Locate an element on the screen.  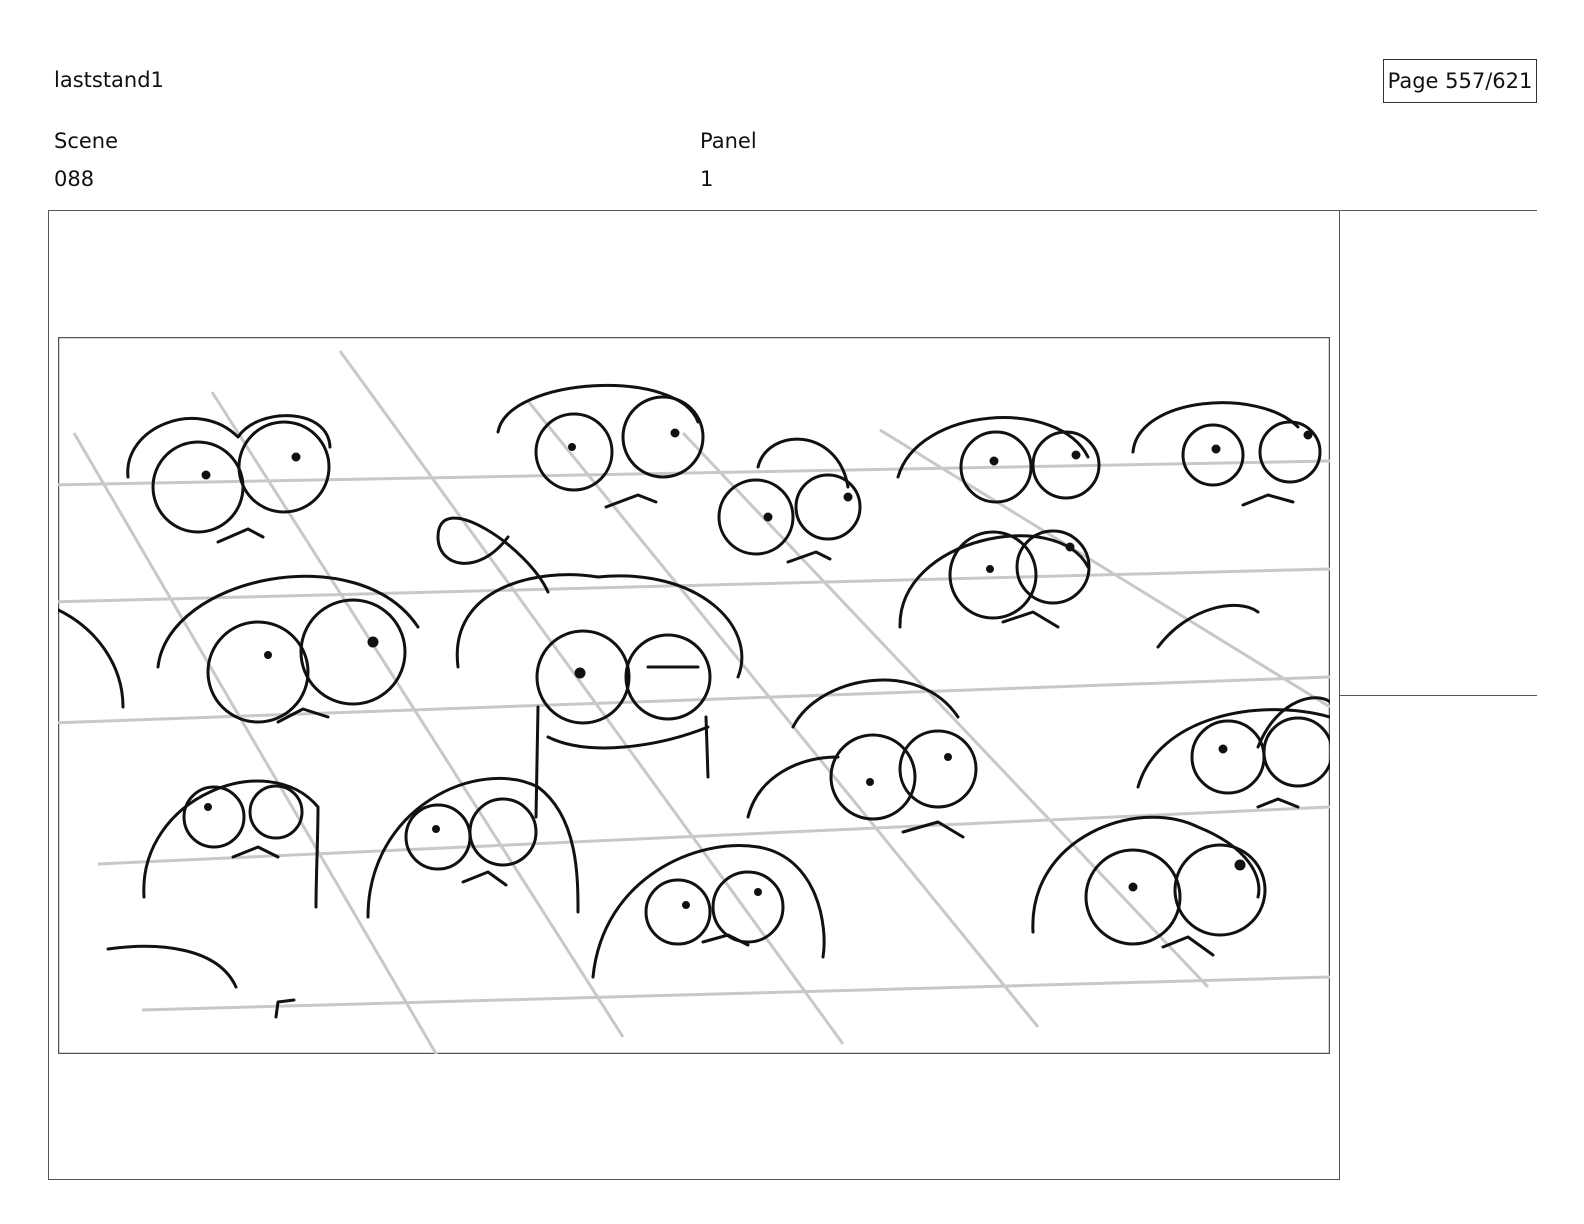
notes-divider-top is located at coordinates (1438, 210).